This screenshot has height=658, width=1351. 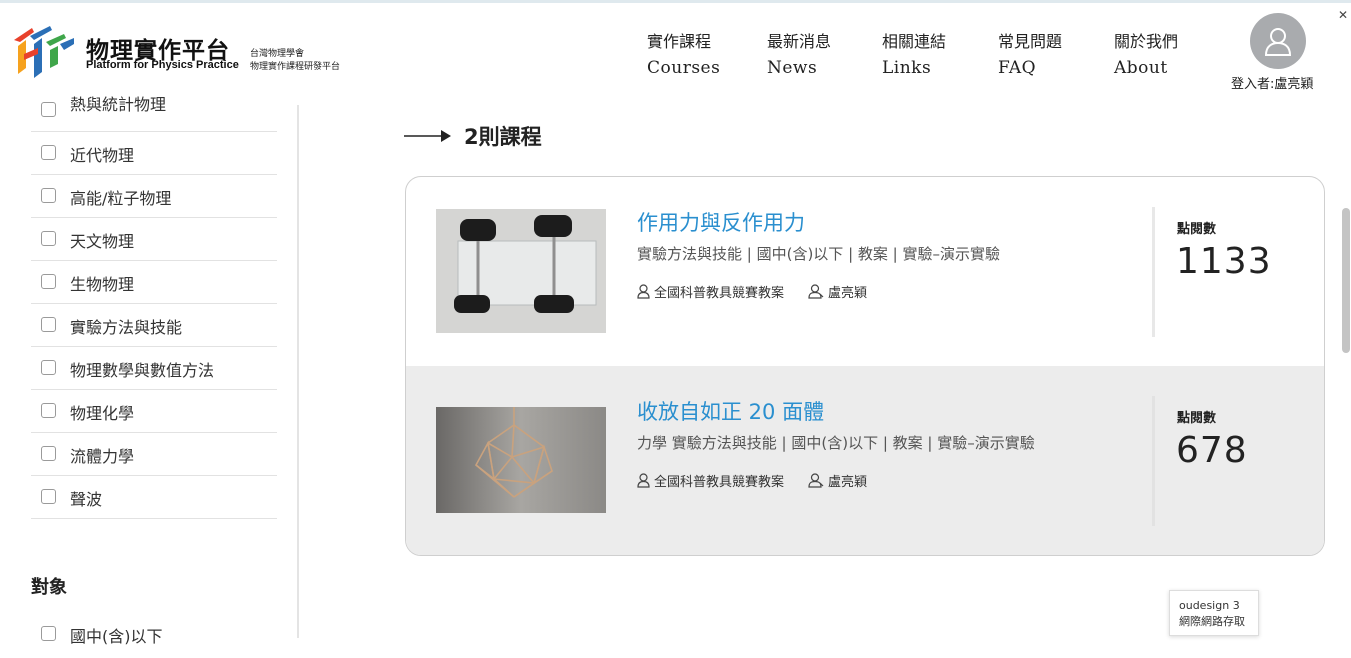 What do you see at coordinates (295, 67) in the screenshot?
I see `site-org-line2: 物理實作課程研發平台` at bounding box center [295, 67].